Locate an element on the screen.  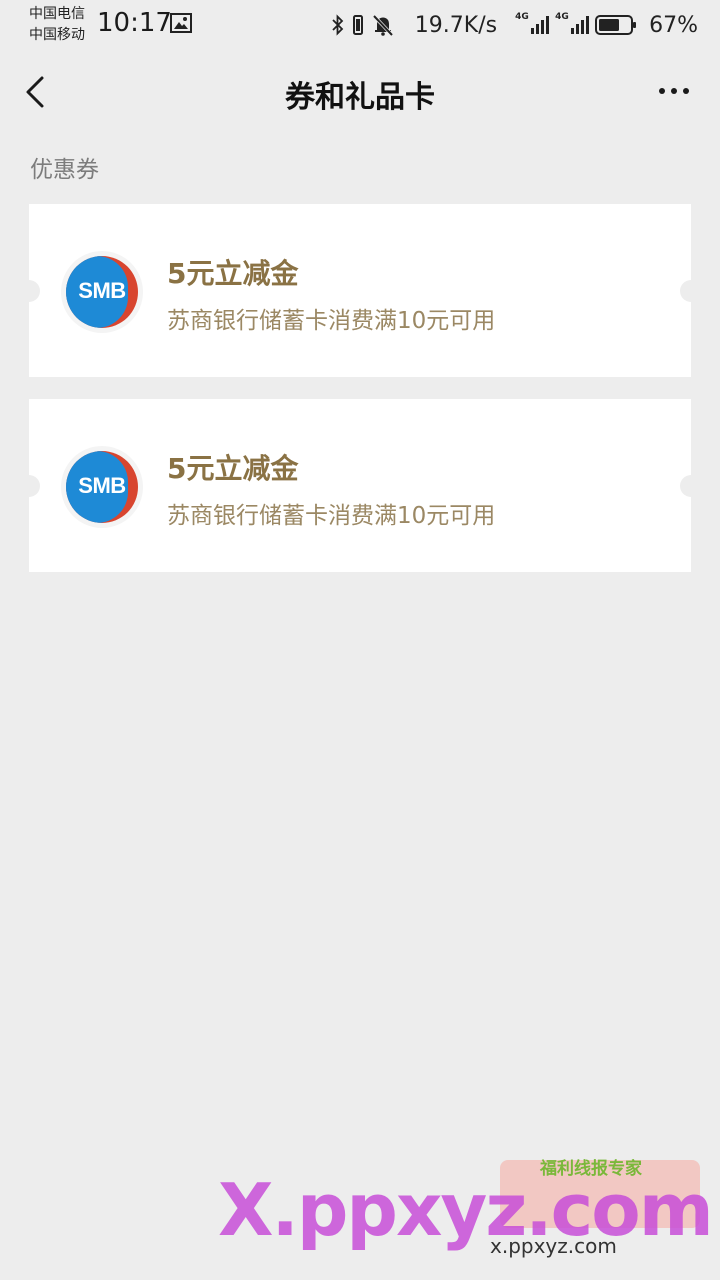
signal-2-label: 4G is located at coordinates (562, 17).